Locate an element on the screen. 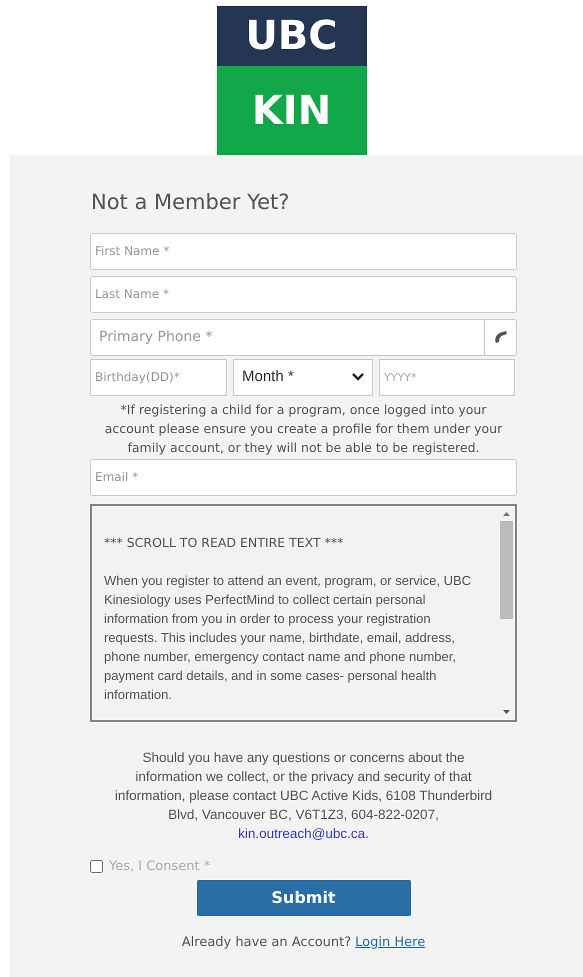 The image size is (583, 977). logo-text: KIN is located at coordinates (291, 110).